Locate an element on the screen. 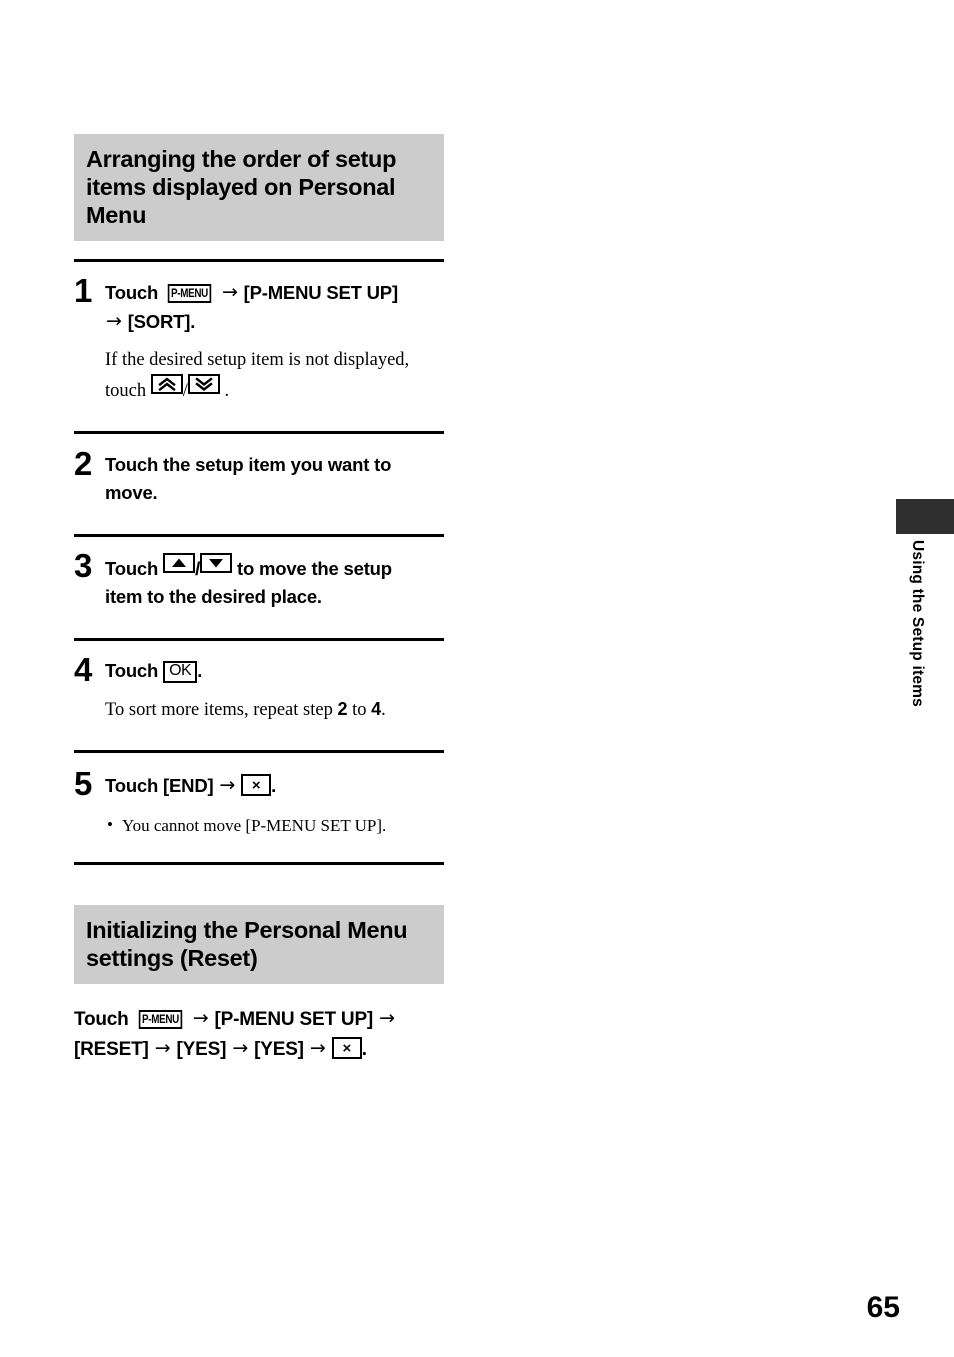 Image resolution: width=954 pixels, height=1357 pixels. step-1-touch-label: Touch is located at coordinates (132, 292).